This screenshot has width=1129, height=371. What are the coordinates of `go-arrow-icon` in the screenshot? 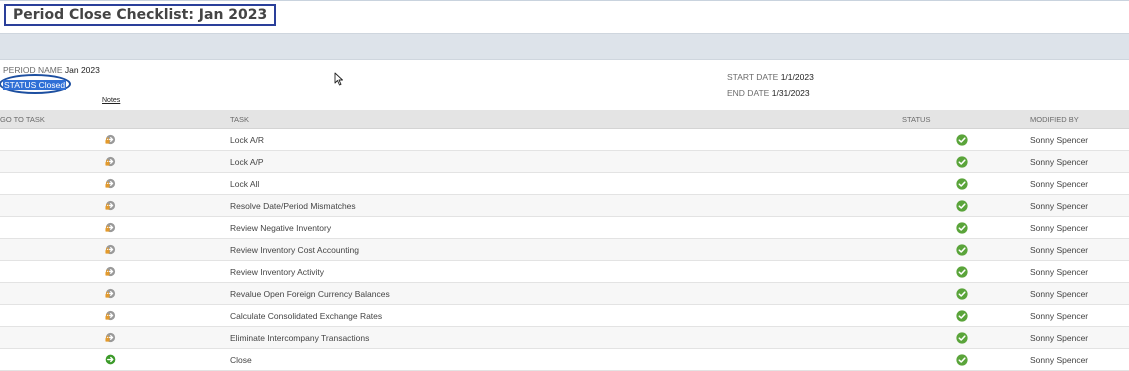 It's located at (110, 359).